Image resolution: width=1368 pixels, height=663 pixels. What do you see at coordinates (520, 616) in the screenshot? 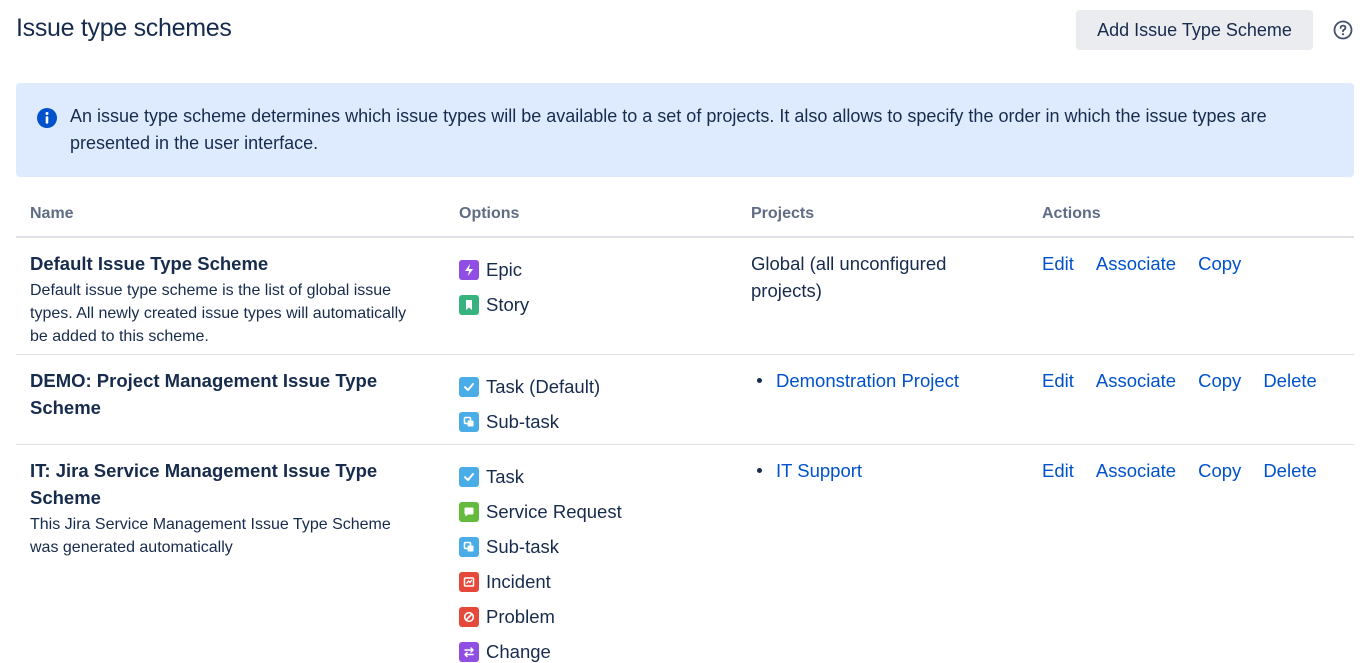
I see `option-label: Problem` at bounding box center [520, 616].